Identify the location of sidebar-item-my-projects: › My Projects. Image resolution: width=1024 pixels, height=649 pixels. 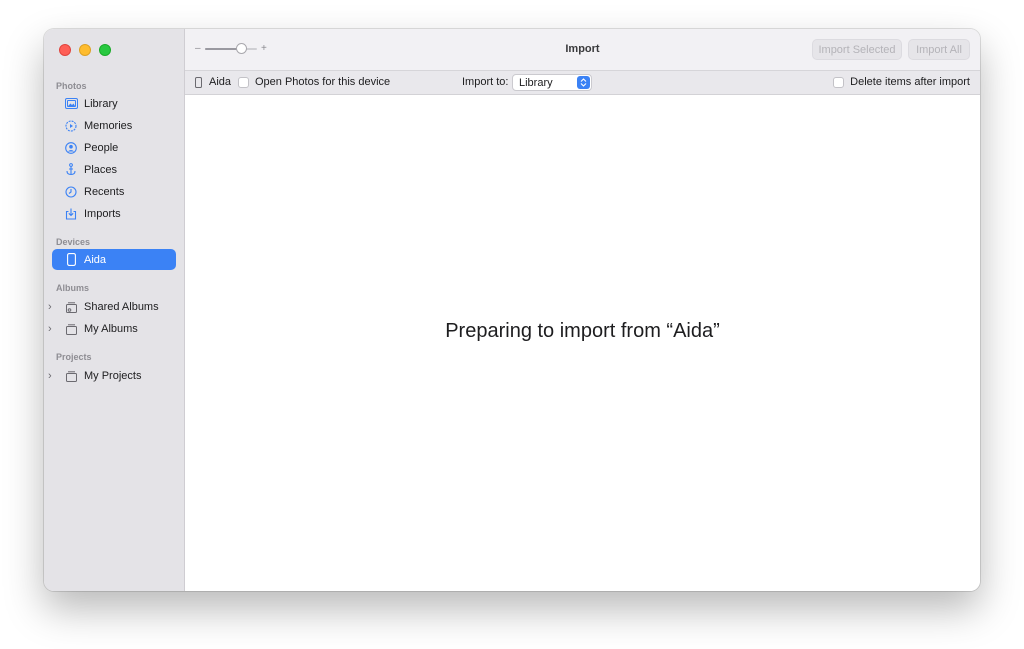
(112, 375).